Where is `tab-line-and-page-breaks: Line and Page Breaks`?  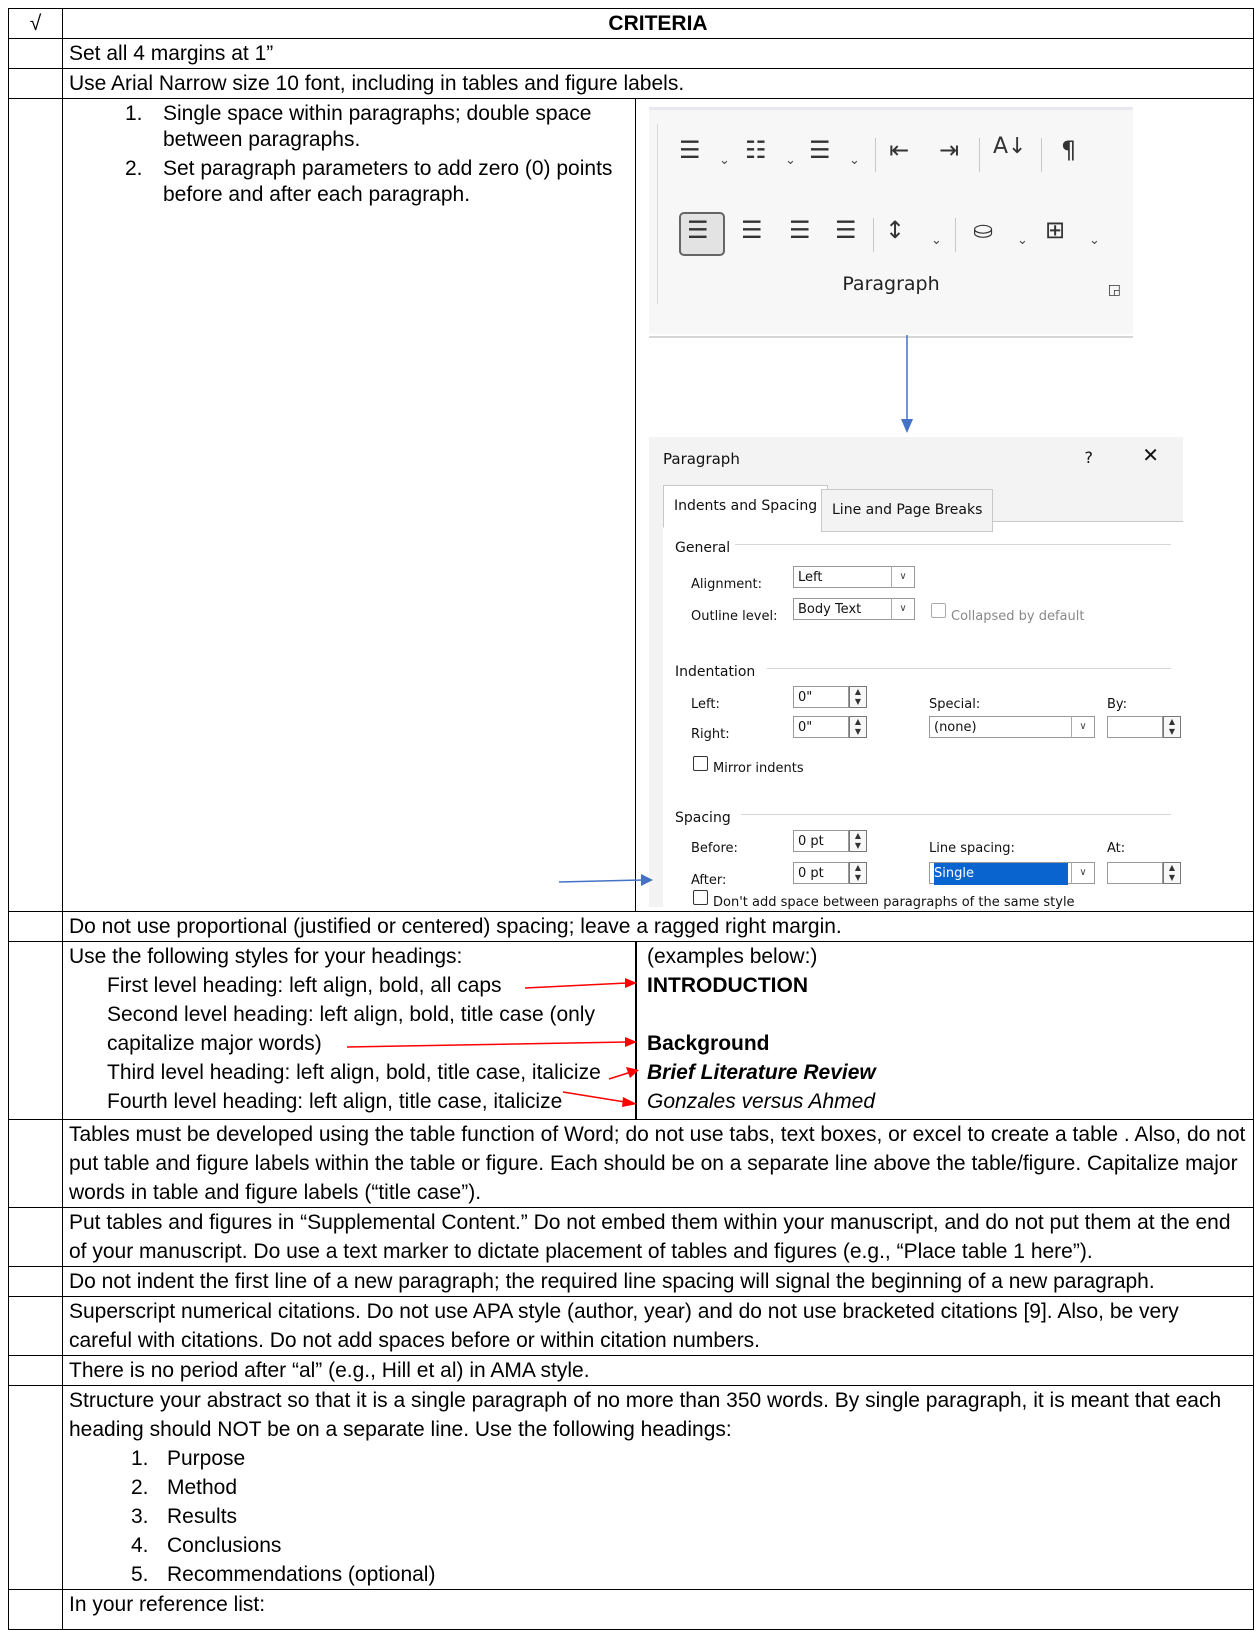
tab-line-and-page-breaks: Line and Page Breaks is located at coordinates (907, 510).